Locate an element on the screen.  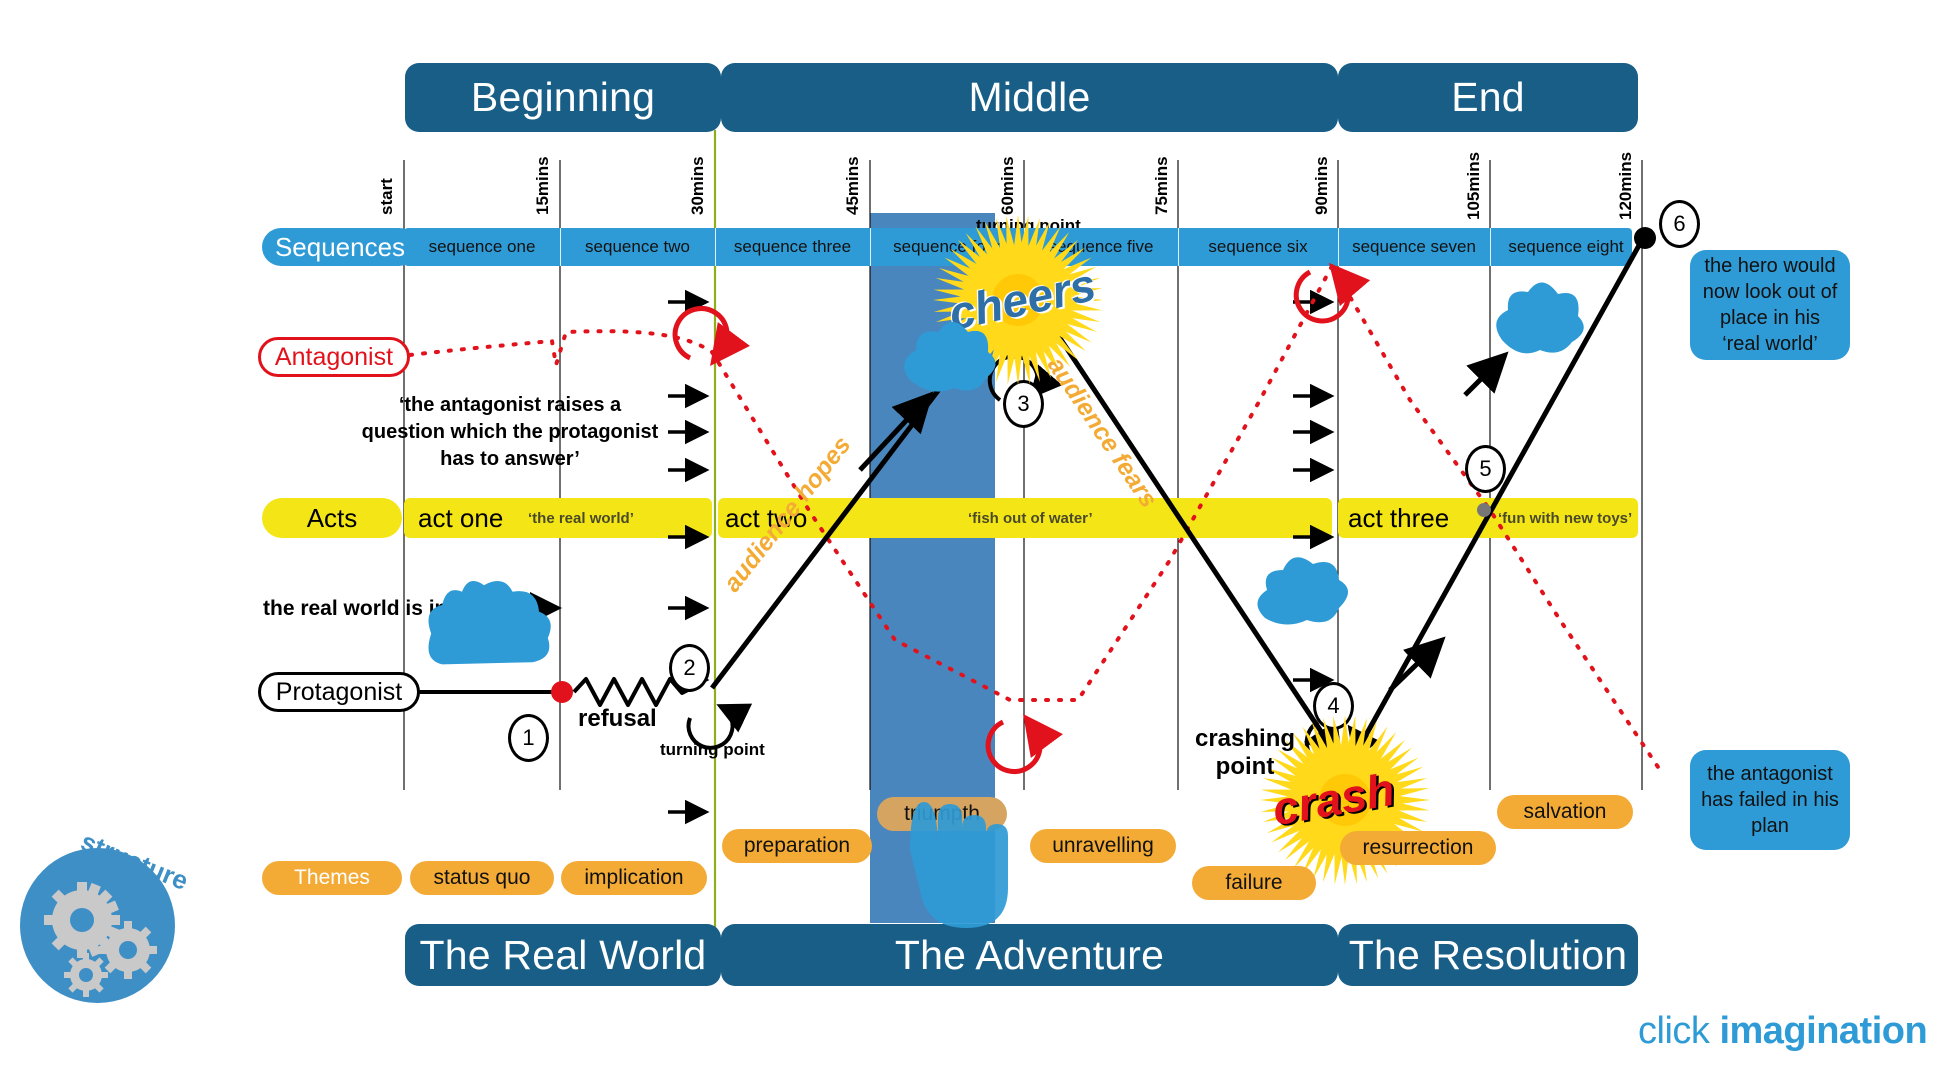
footer-real-world: The Real World is located at coordinates (563, 955).